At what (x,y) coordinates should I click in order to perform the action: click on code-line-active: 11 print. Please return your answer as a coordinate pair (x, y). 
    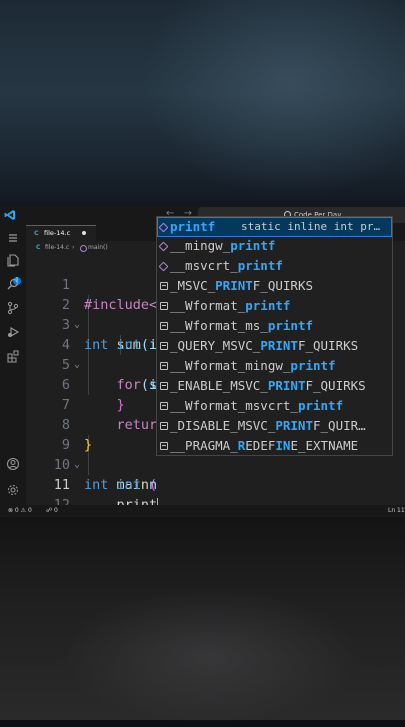
    Looking at the image, I should click on (215, 484).